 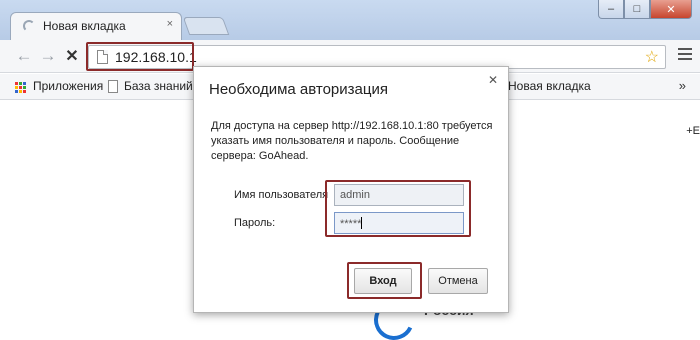 What do you see at coordinates (350, 20) in the screenshot?
I see `window-titlebar: Новая вкладка × – □ ✕` at bounding box center [350, 20].